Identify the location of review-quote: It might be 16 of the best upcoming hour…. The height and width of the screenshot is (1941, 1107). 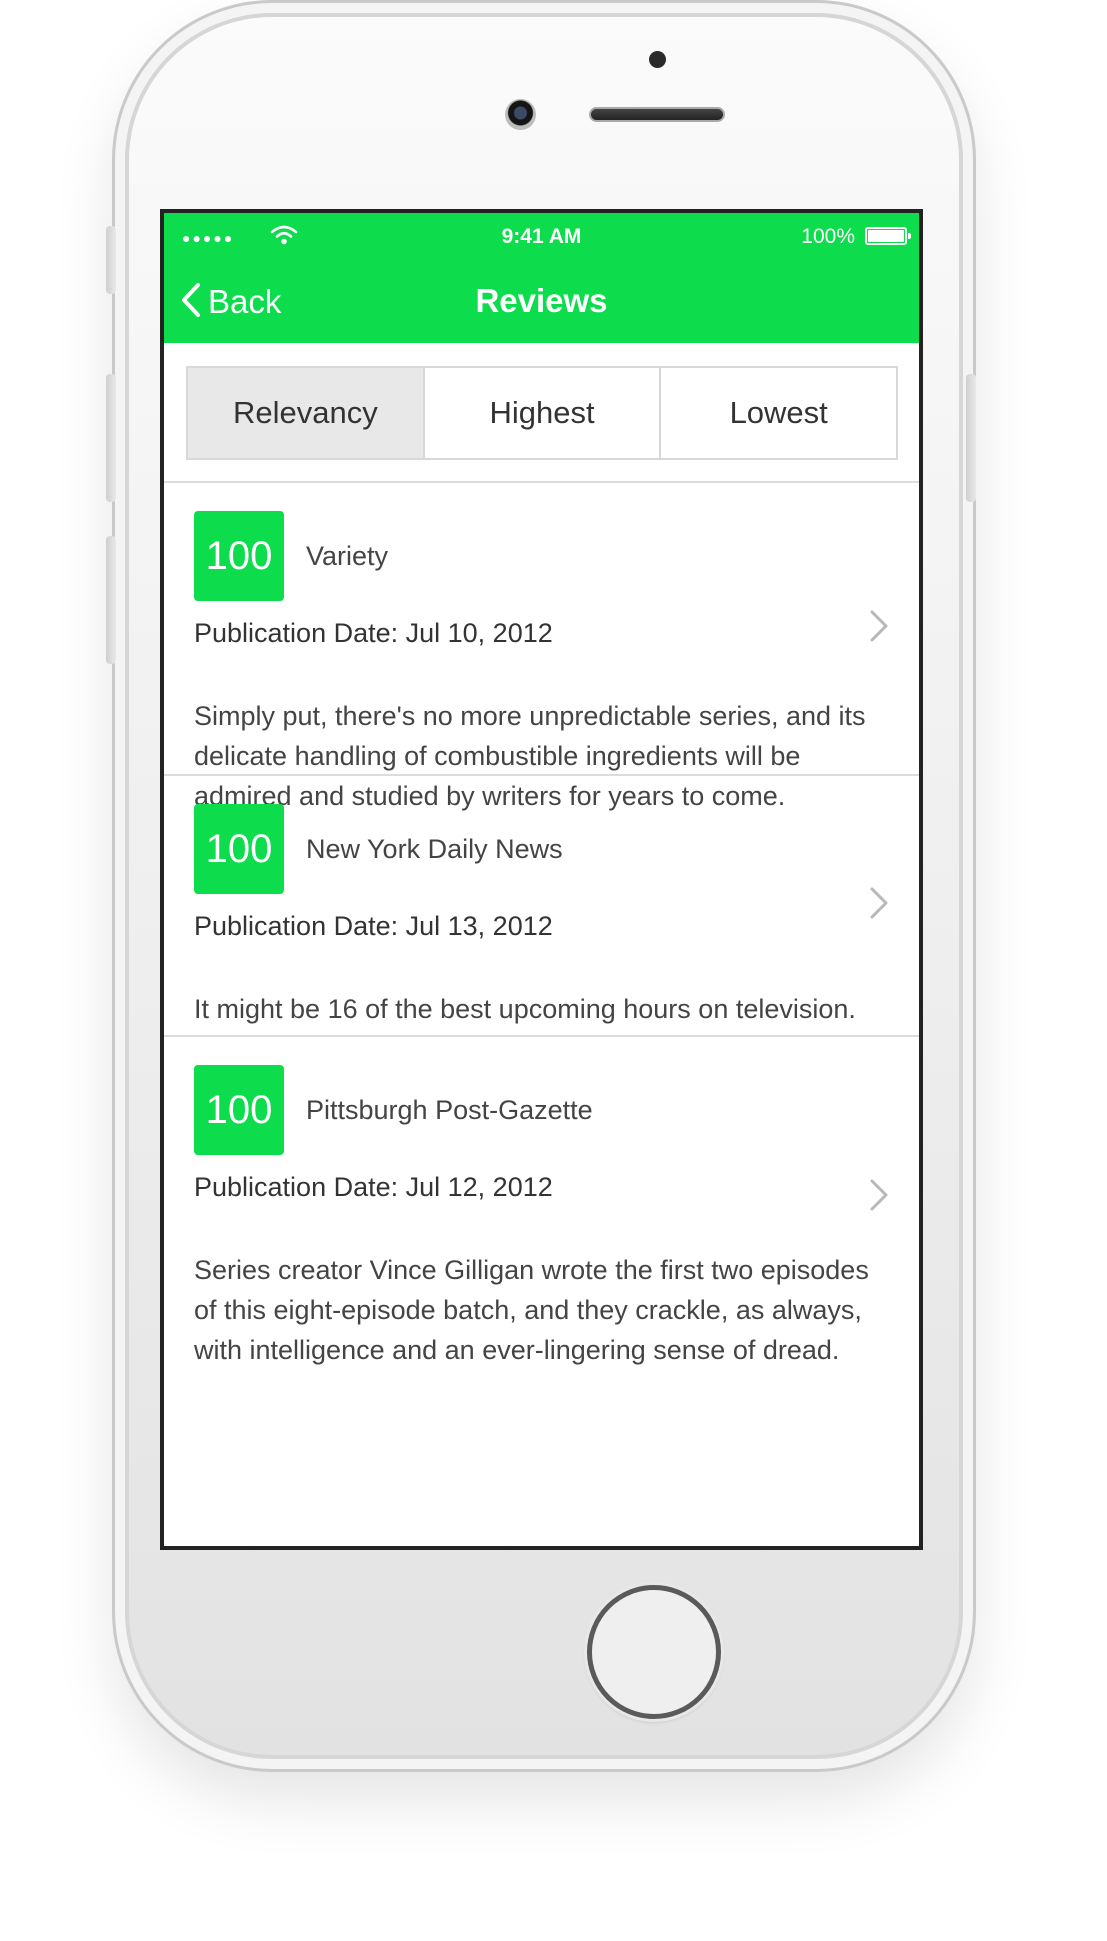
(525, 1009).